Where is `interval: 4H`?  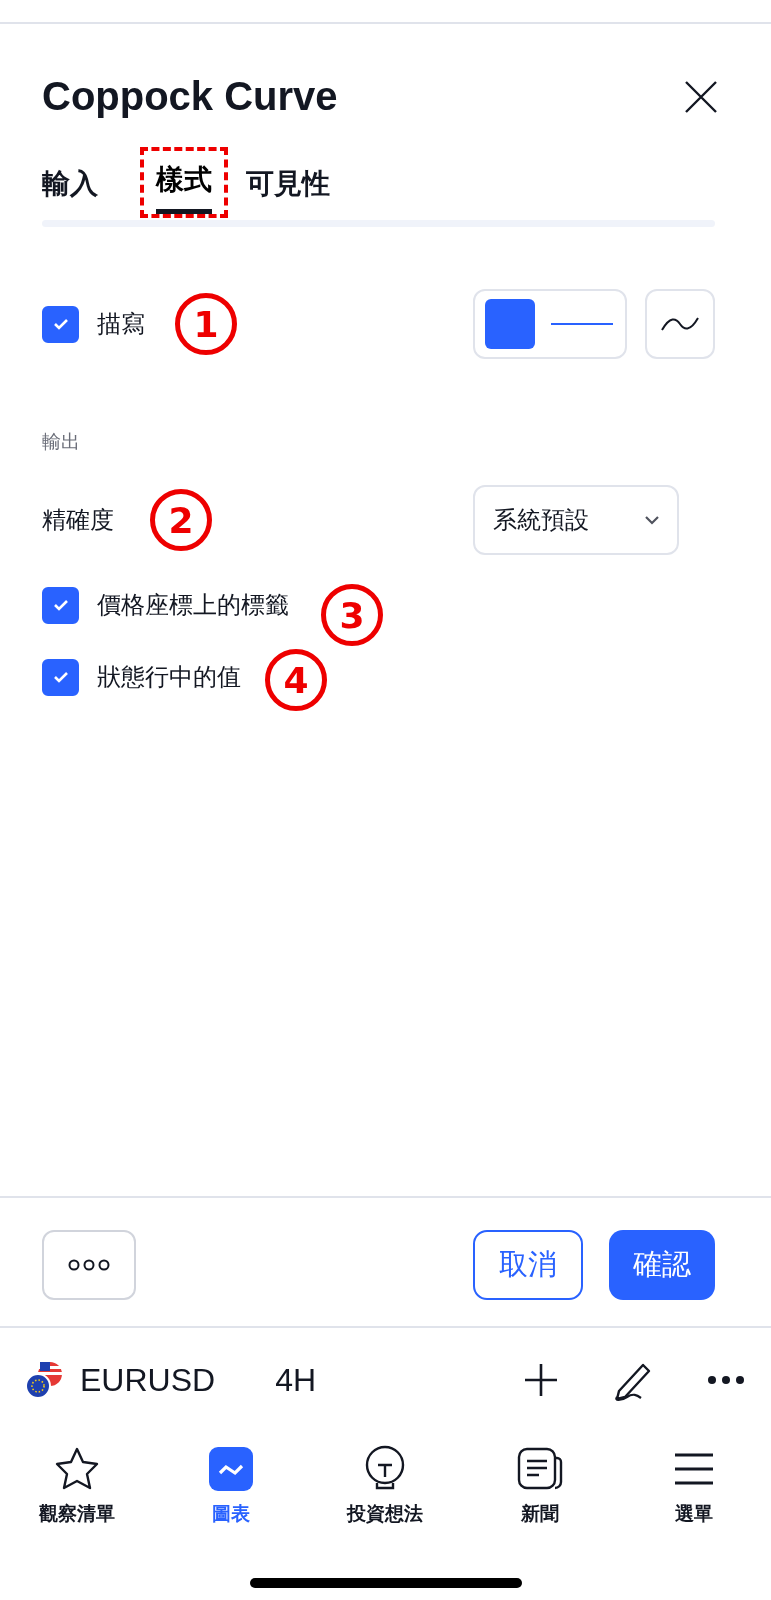 interval: 4H is located at coordinates (296, 1380).